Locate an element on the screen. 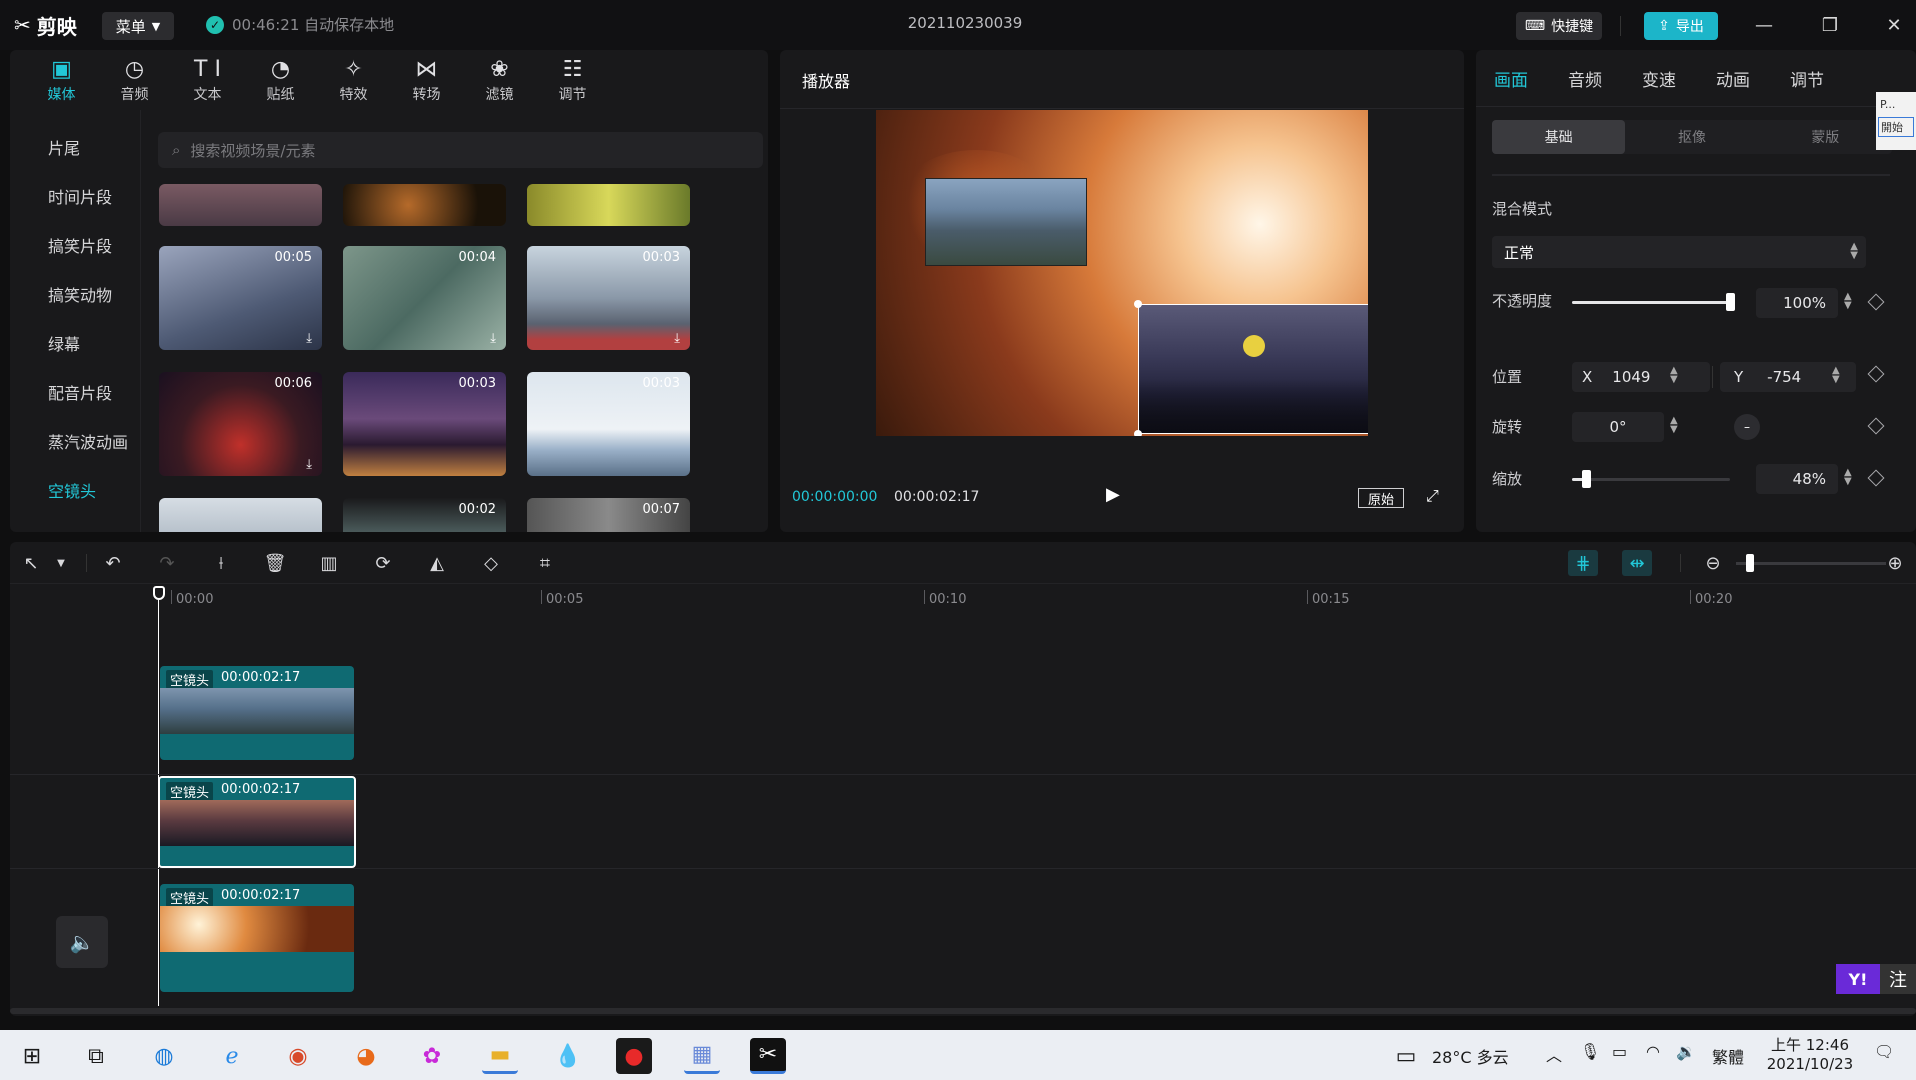 The image size is (1916, 1080). media-thumbnail: 00:03 ⤓ is located at coordinates (608, 298).